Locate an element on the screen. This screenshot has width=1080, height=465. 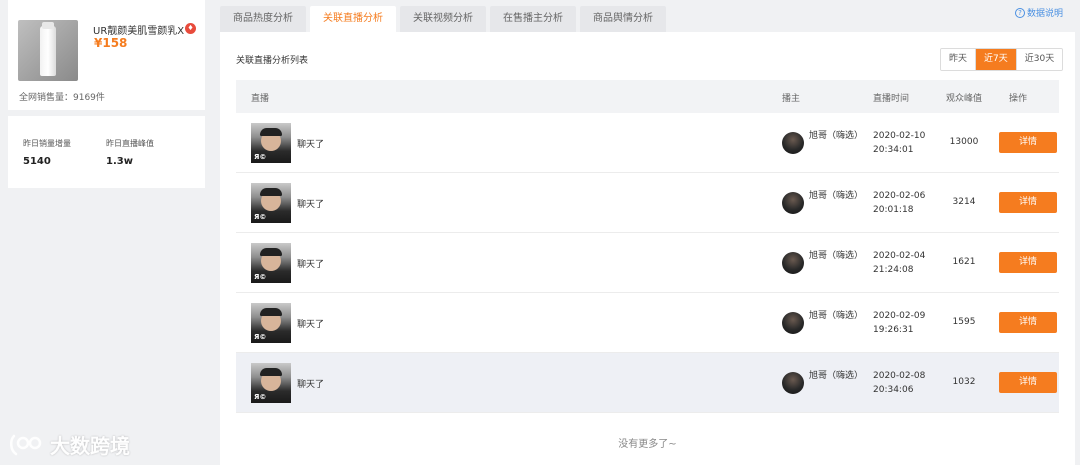
live-clock: 20:34:06 is located at coordinates (893, 390).